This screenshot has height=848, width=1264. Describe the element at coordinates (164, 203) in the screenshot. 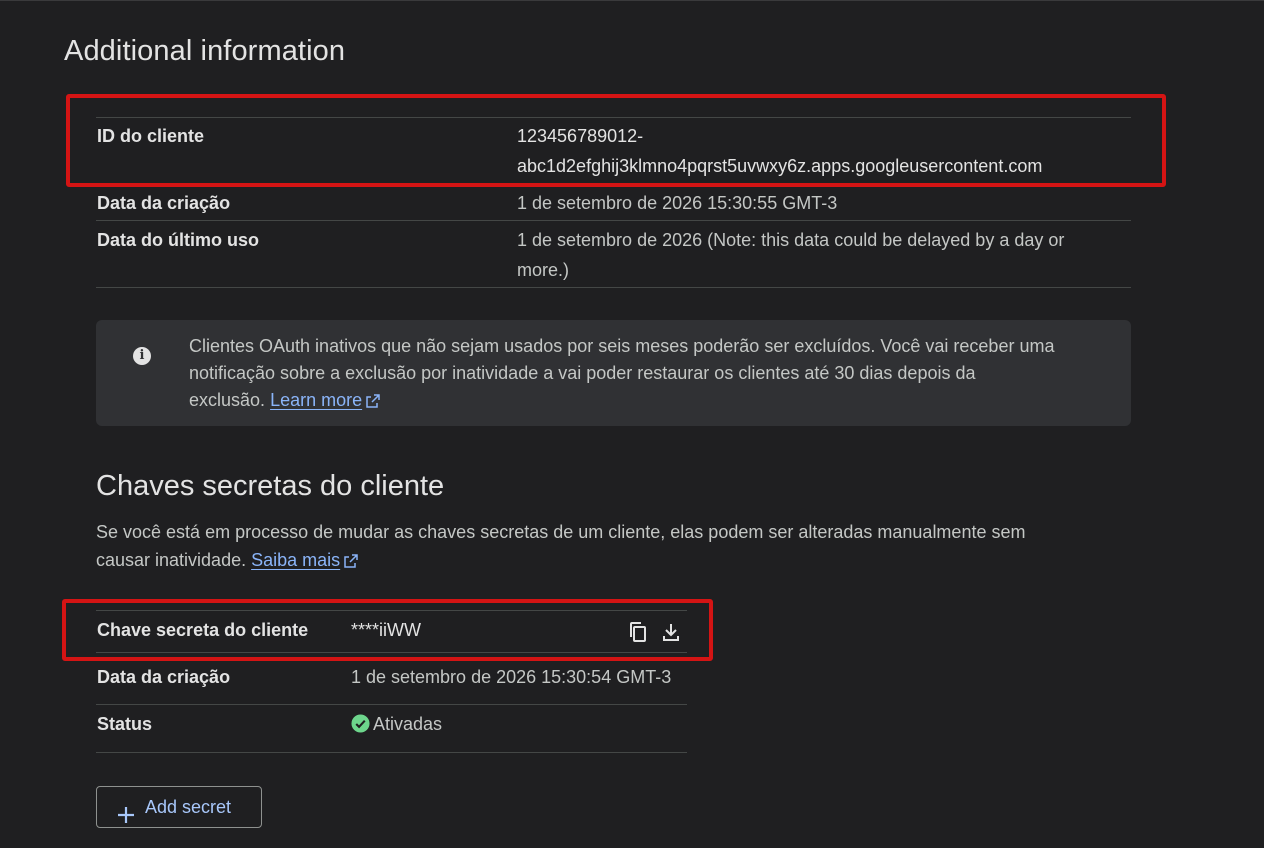

I see `creation-date-label: Data da criação` at that location.